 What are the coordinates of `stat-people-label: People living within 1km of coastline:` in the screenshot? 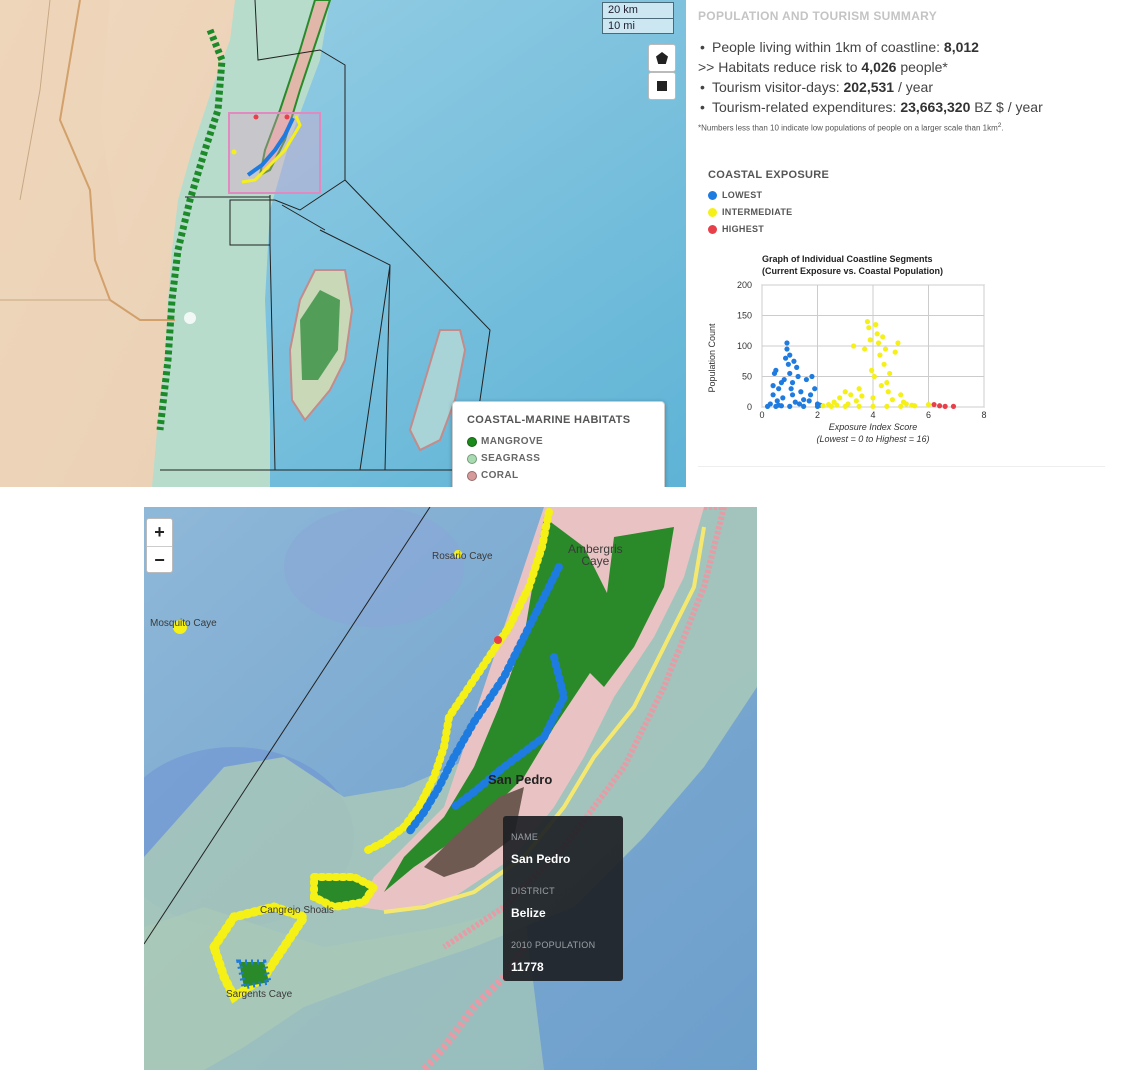 It's located at (828, 47).